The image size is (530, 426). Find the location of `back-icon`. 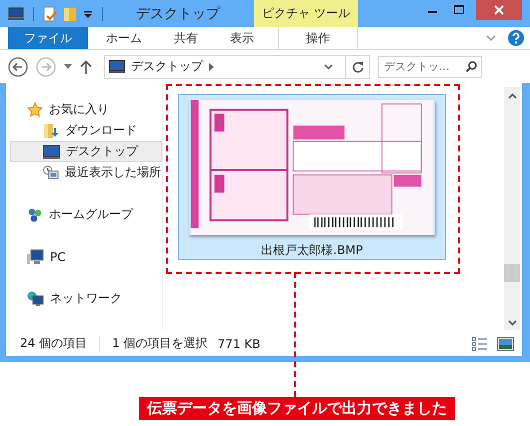

back-icon is located at coordinates (18, 66).